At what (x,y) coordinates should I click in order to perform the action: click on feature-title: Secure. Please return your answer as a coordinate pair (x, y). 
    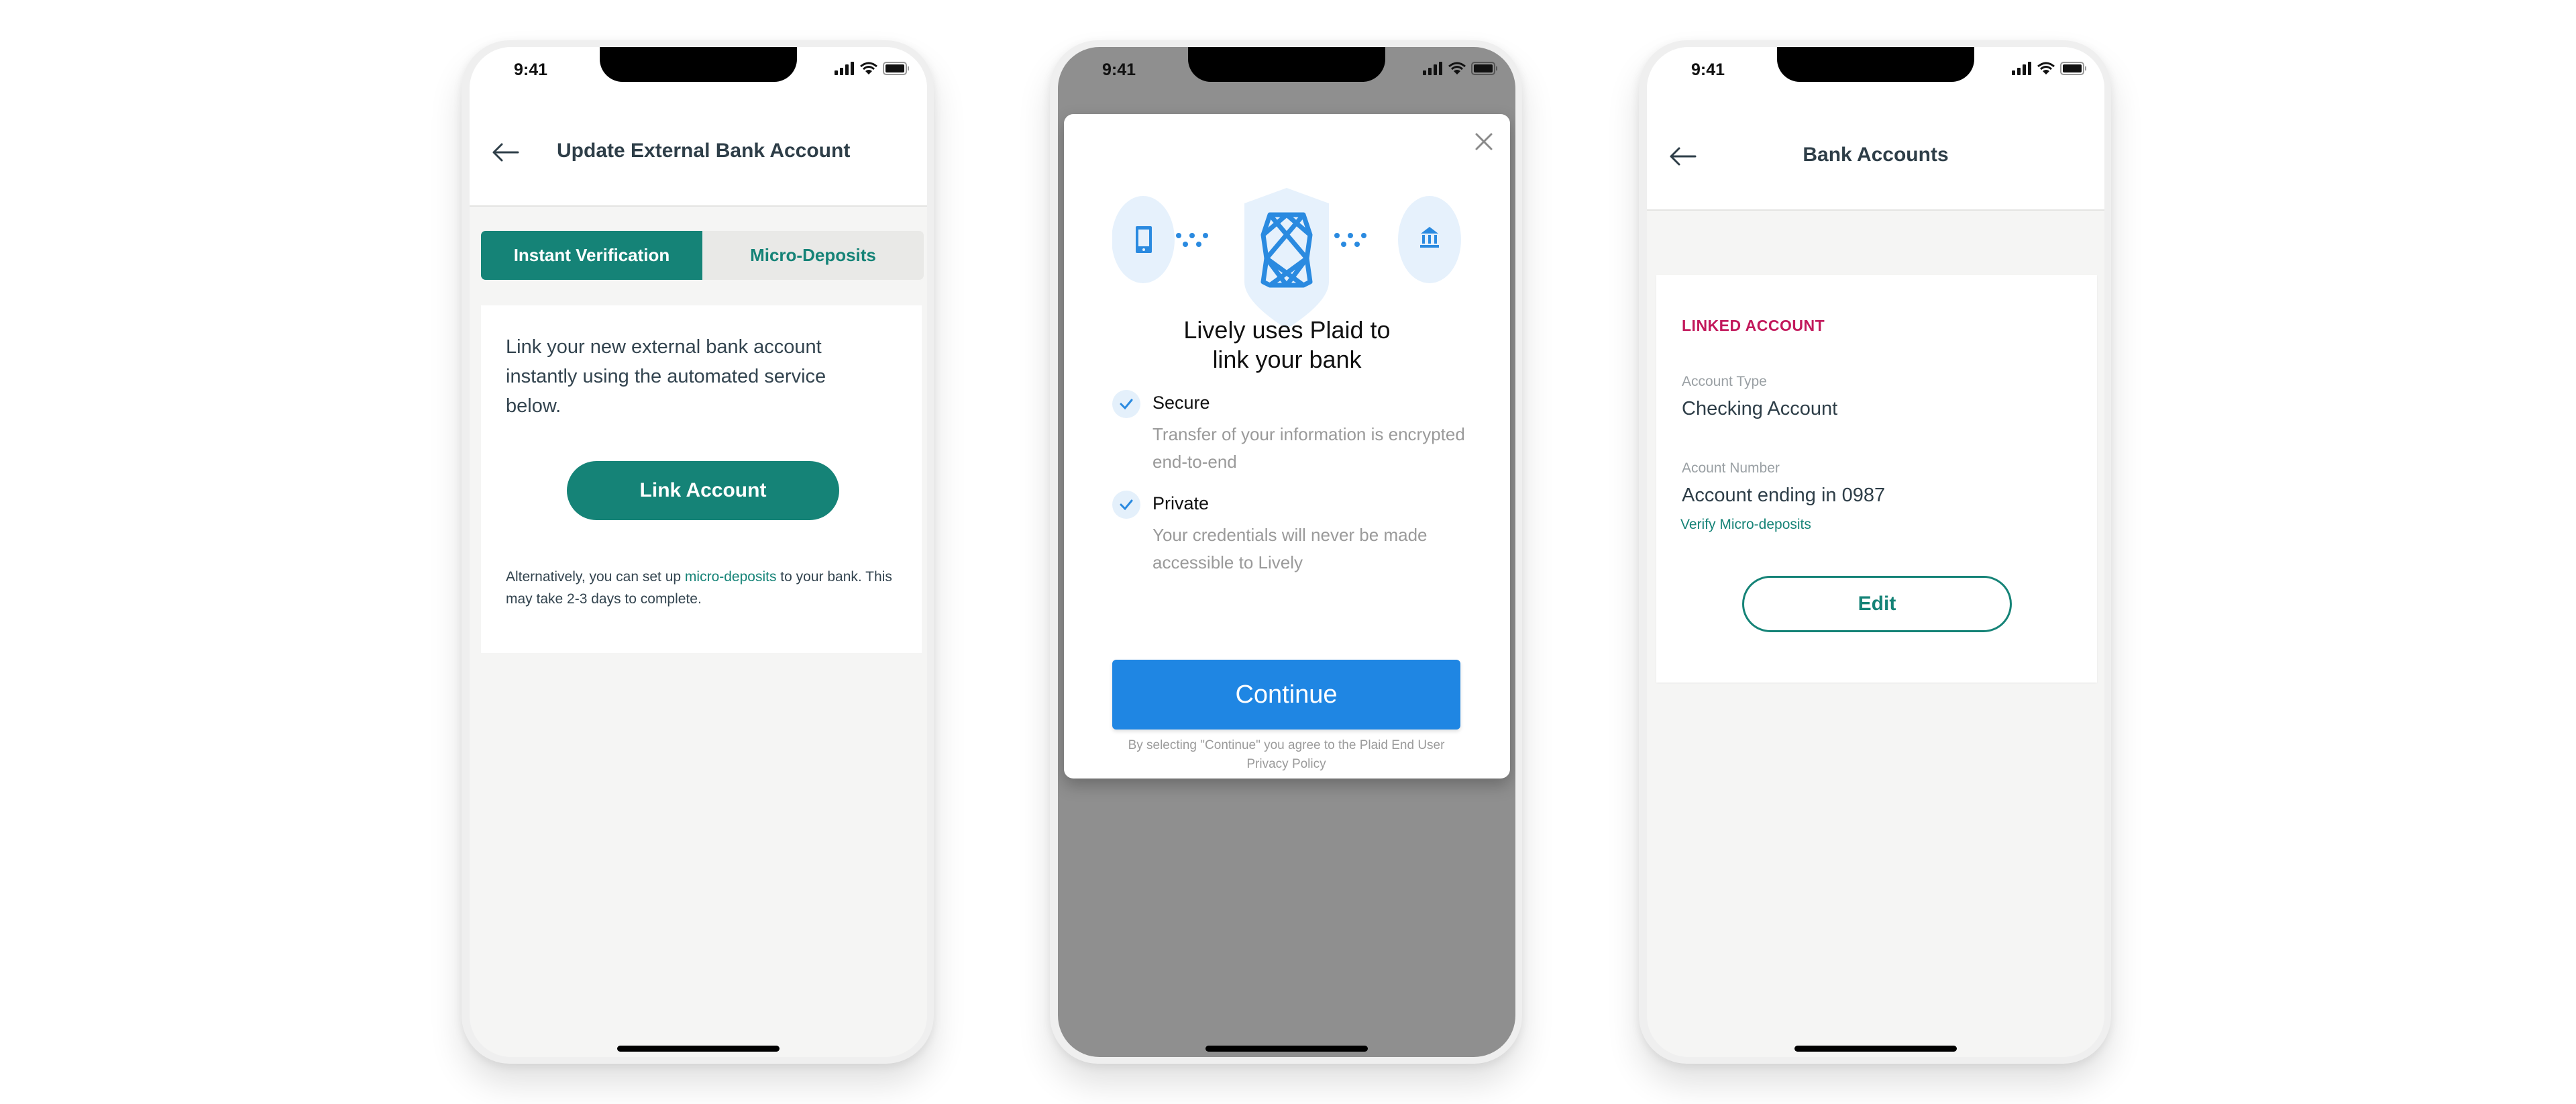
    Looking at the image, I should click on (1181, 403).